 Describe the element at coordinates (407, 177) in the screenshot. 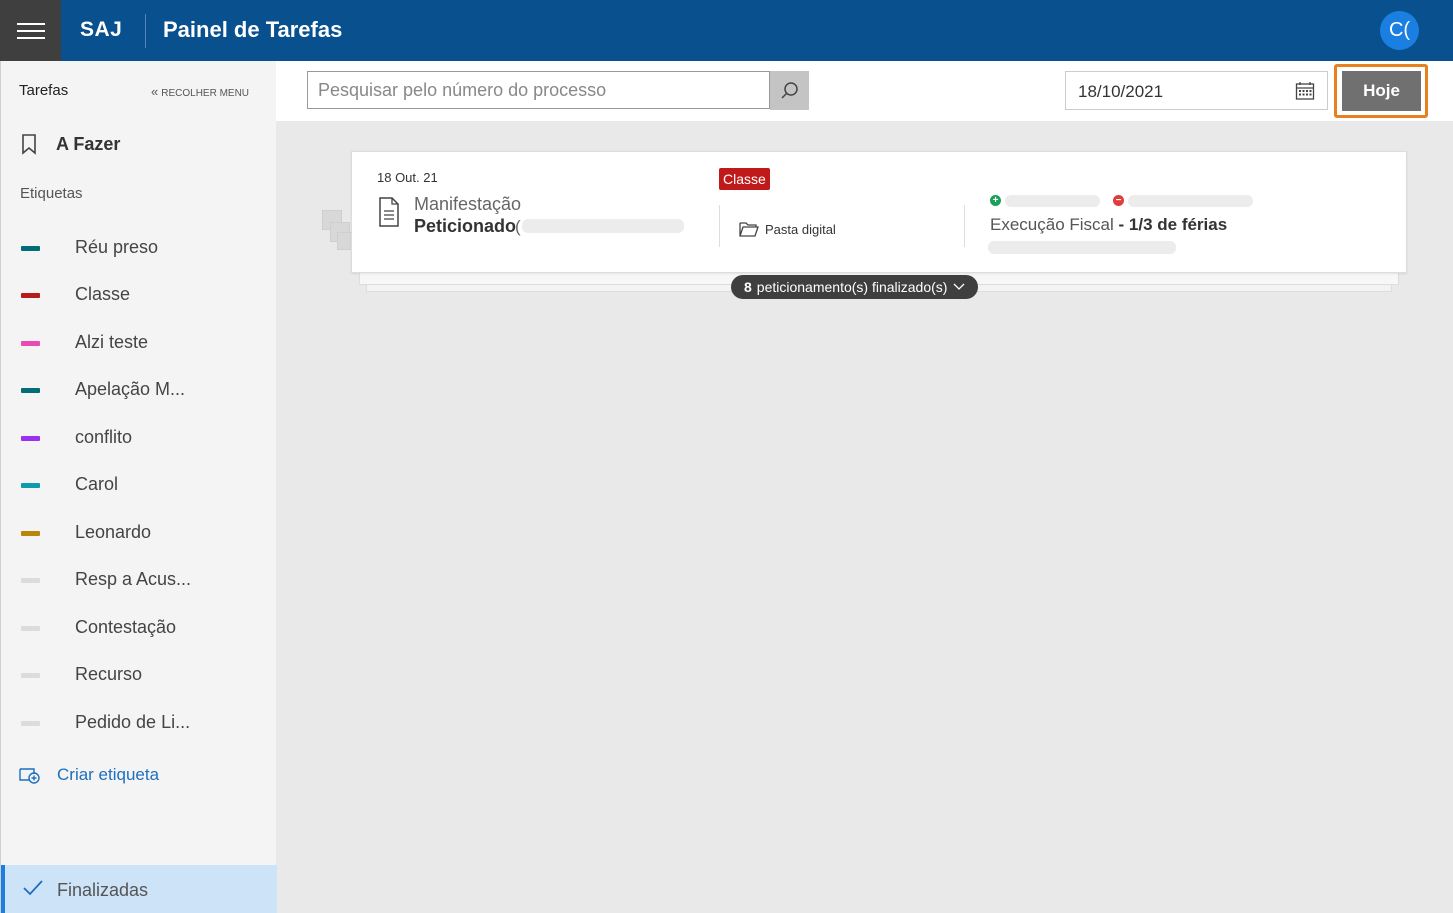

I see `card-date: 18 Out. 21` at that location.